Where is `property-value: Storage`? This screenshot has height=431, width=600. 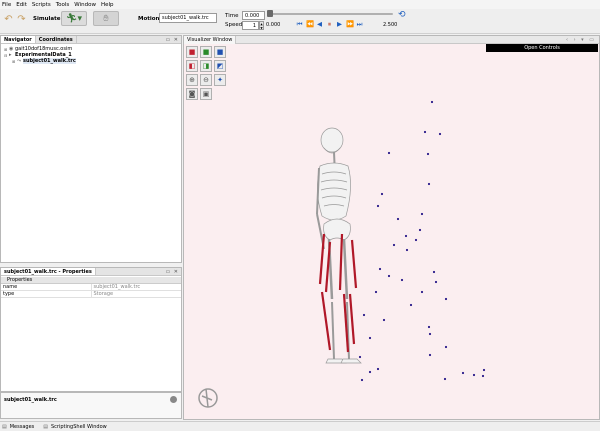
property-value: Storage is located at coordinates (135, 294).